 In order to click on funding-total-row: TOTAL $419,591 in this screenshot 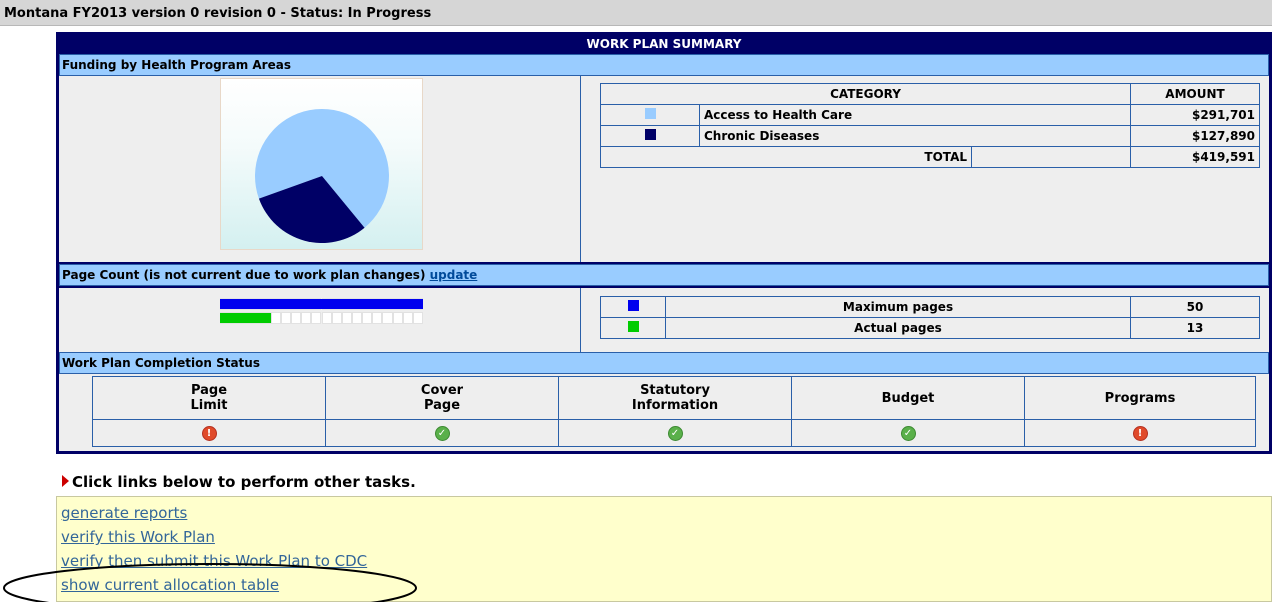, I will do `click(930, 157)`.